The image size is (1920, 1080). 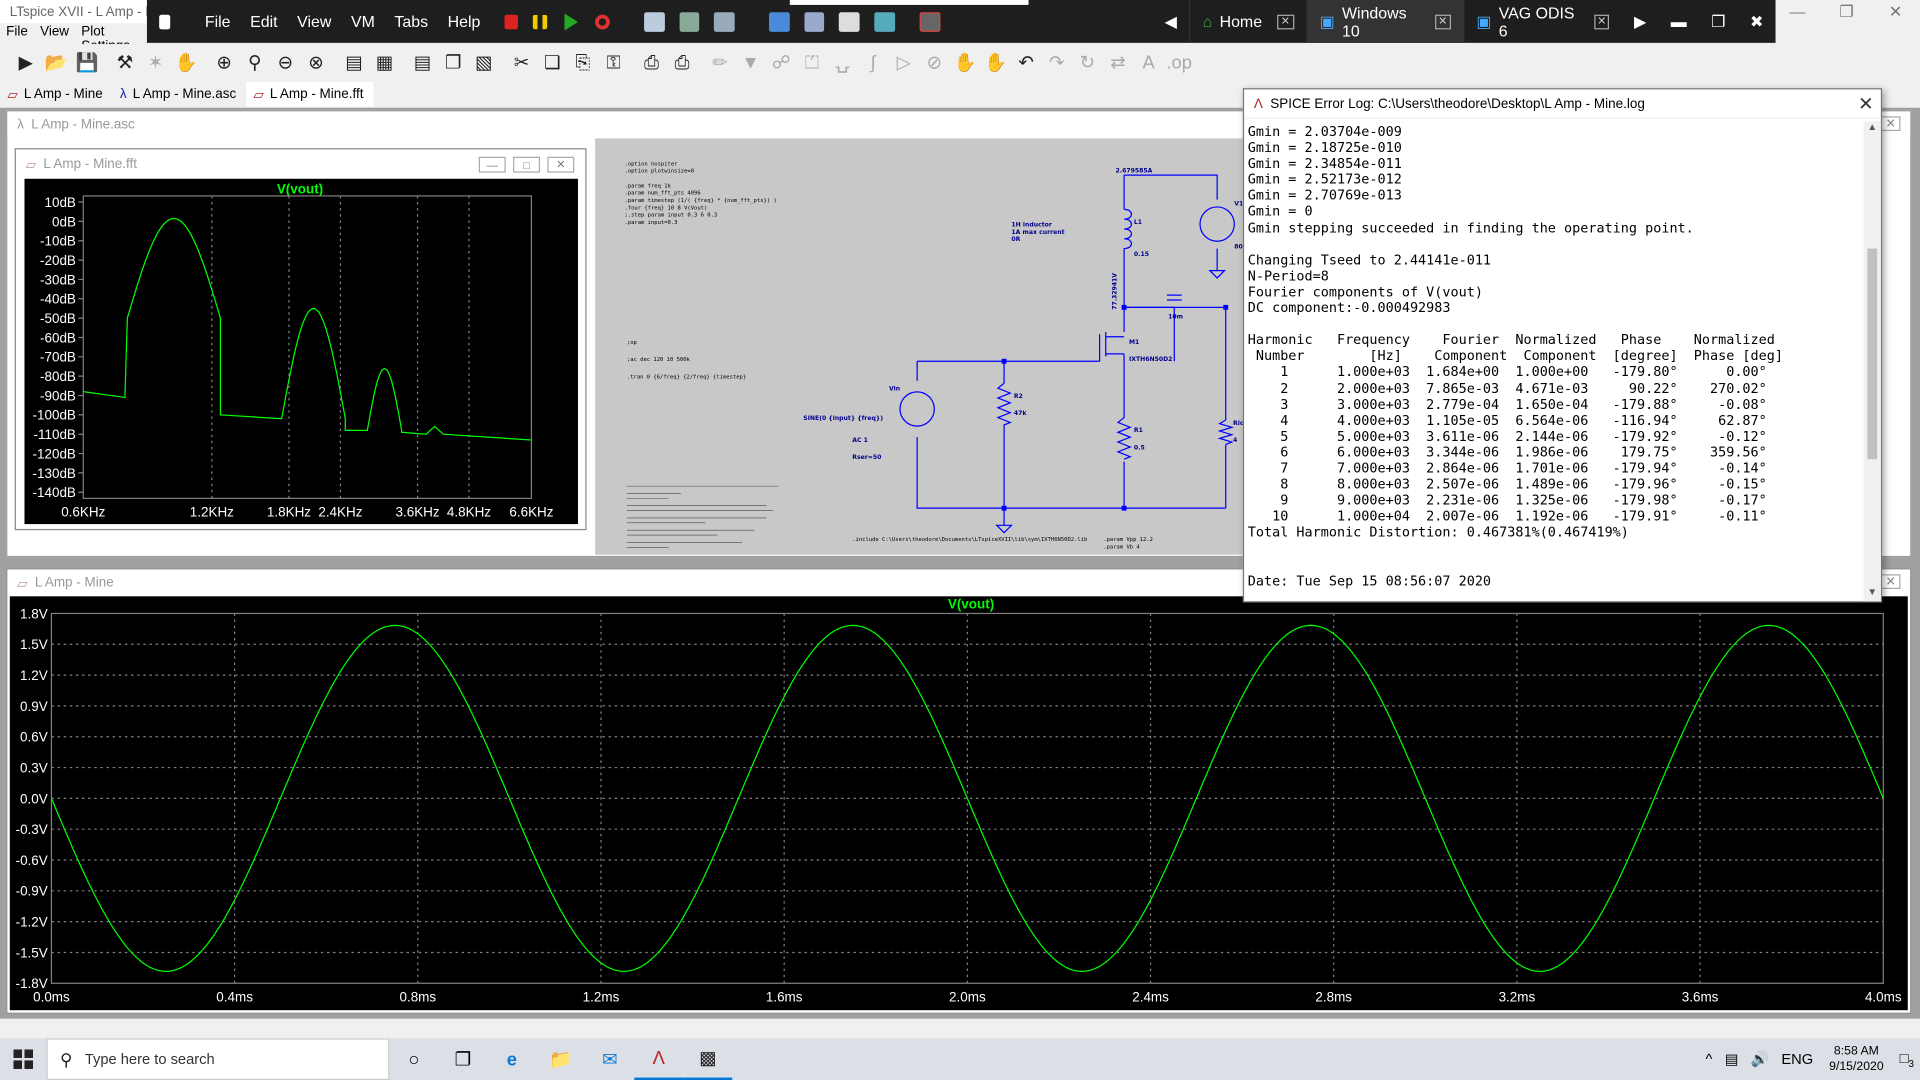 What do you see at coordinates (1247, 21) in the screenshot?
I see `vm-tab-home: ⌂ Home ✕` at bounding box center [1247, 21].